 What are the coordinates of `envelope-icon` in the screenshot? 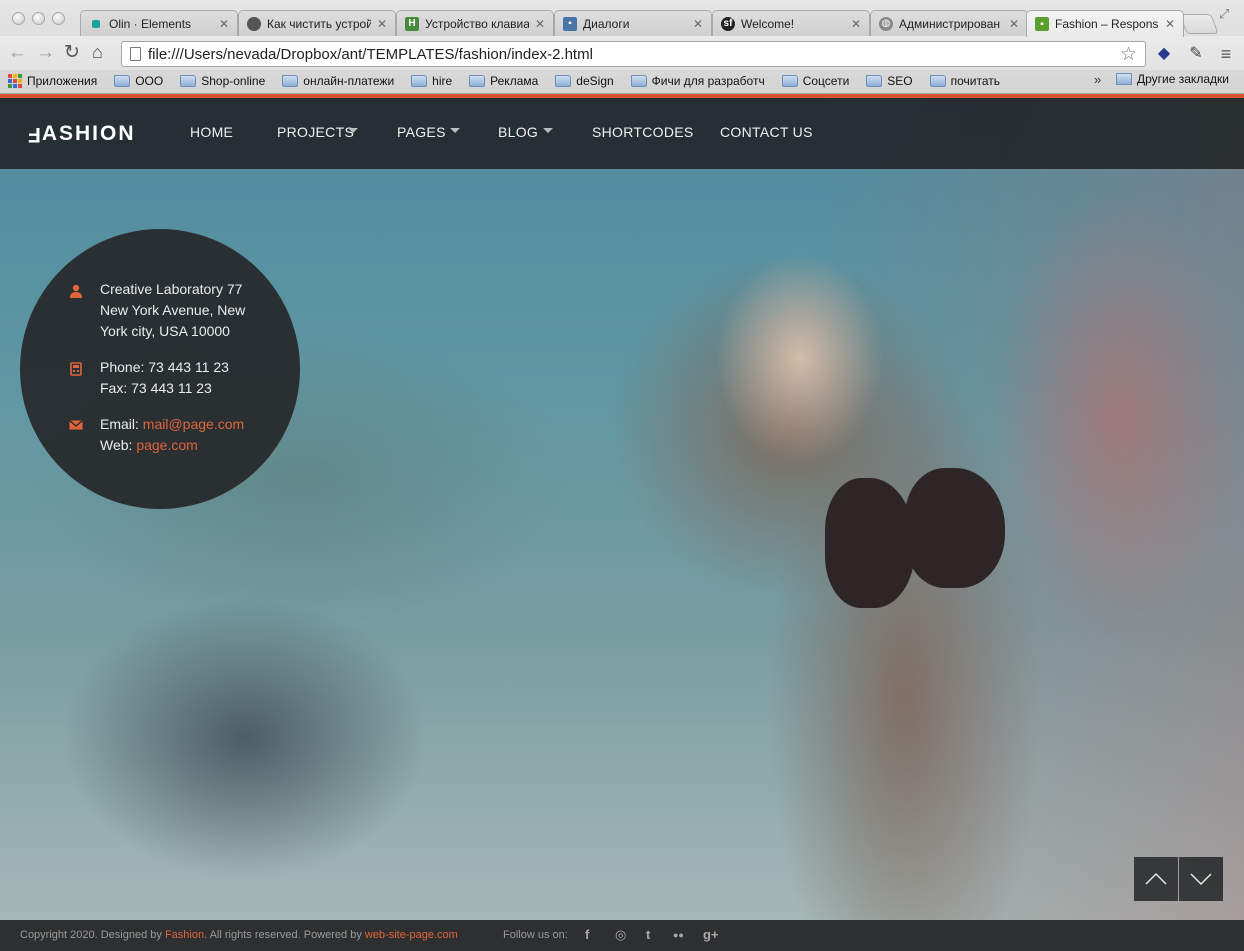 It's located at (76, 425).